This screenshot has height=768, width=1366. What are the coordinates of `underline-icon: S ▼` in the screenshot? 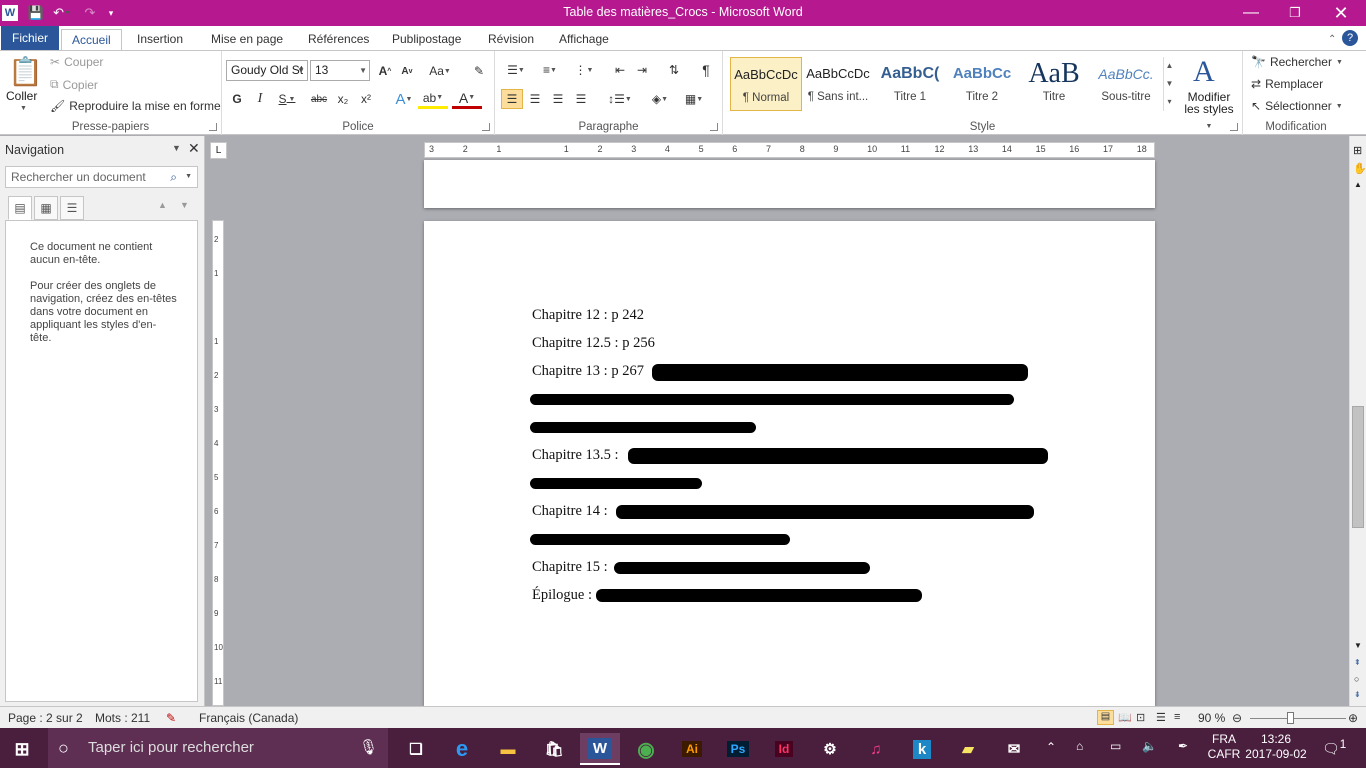 It's located at (287, 99).